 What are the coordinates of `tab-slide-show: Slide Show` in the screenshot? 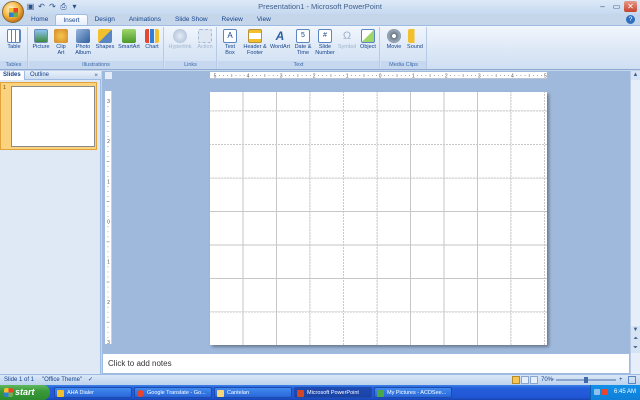 It's located at (191, 19).